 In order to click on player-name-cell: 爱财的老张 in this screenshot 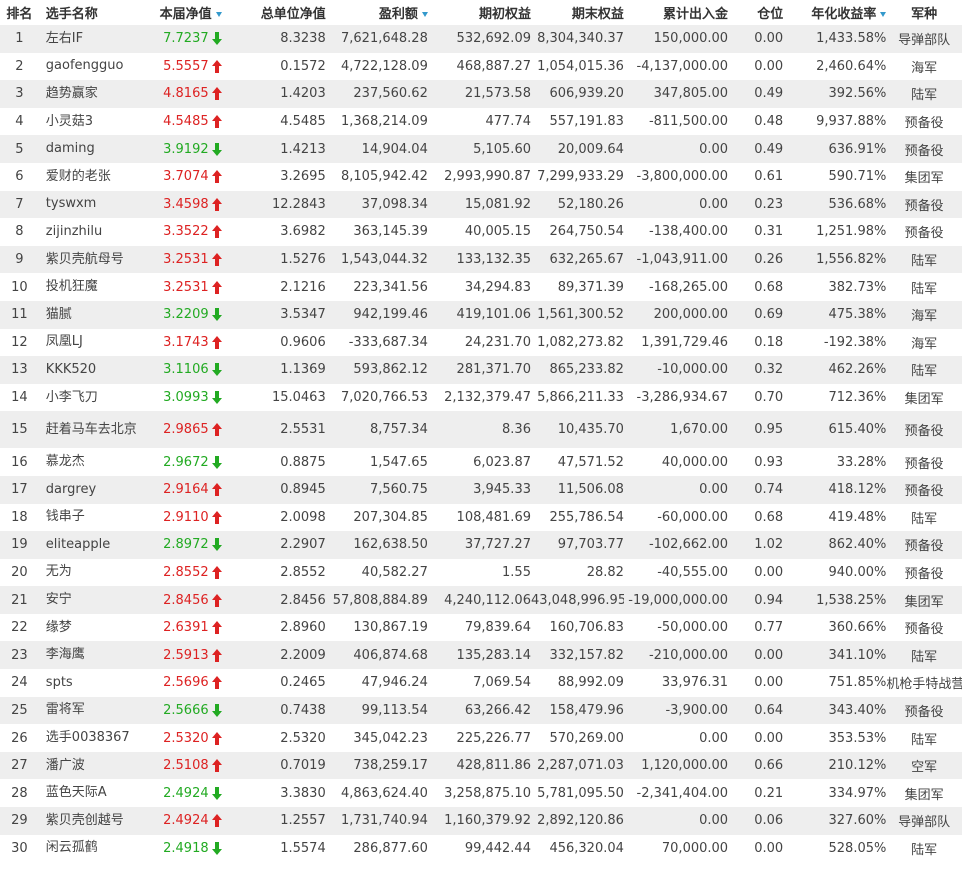, I will do `click(95, 177)`.